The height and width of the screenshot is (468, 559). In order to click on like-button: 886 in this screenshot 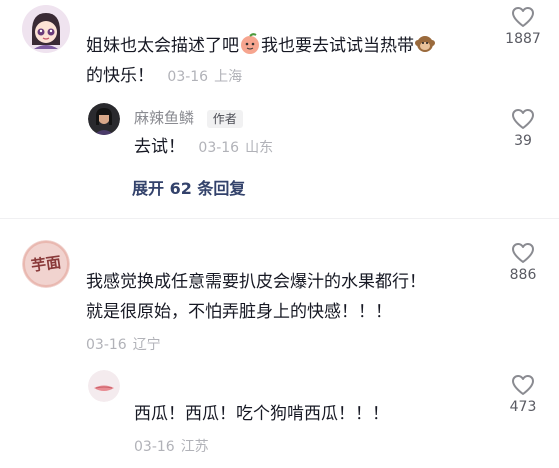, I will do `click(523, 262)`.